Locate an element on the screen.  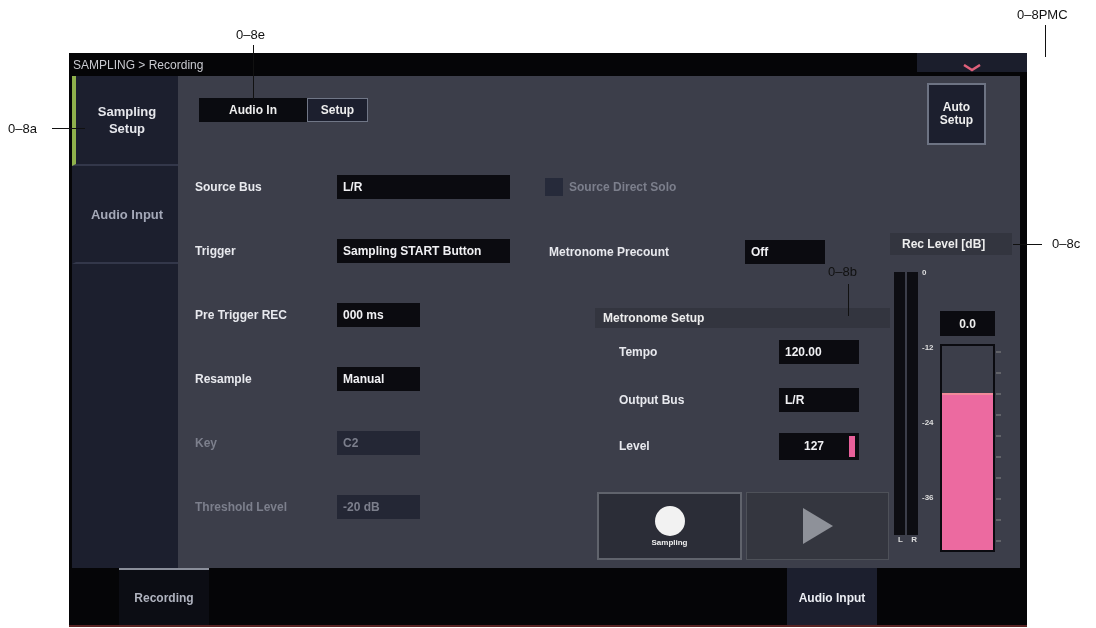
field-label: Resample is located at coordinates (224, 379).